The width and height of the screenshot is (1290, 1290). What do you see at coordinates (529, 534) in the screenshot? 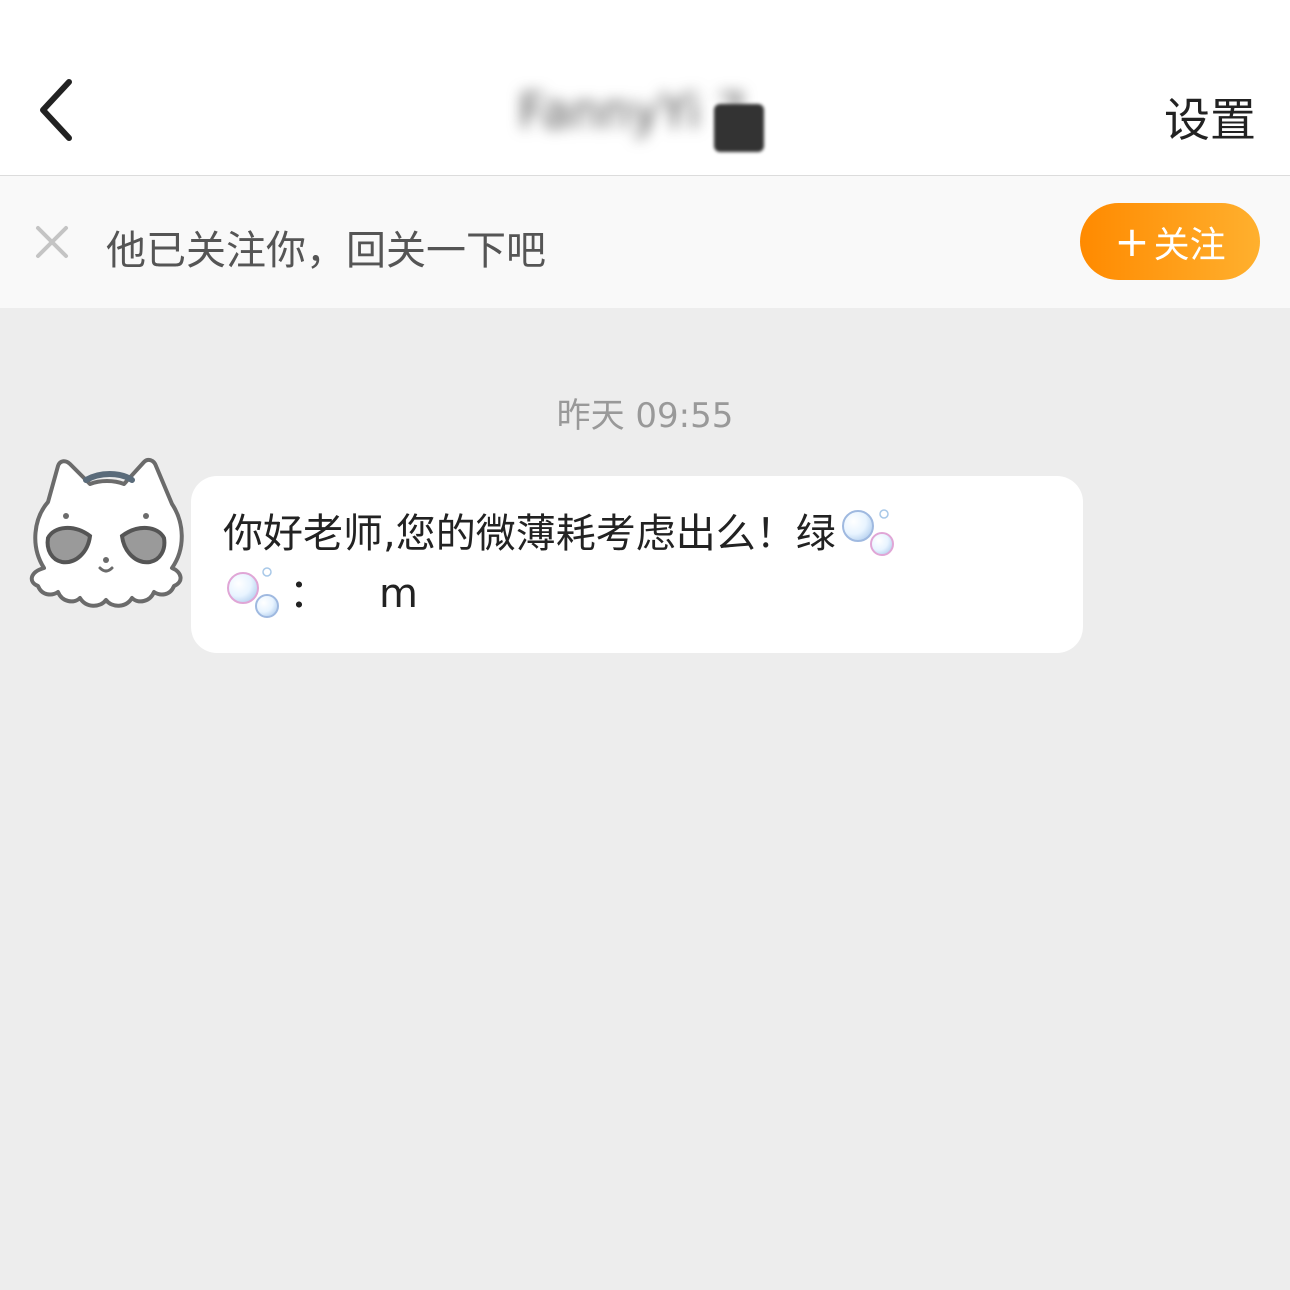
I see `message-text: 你好老师,您的微薄耗考虑出么！绿` at bounding box center [529, 534].